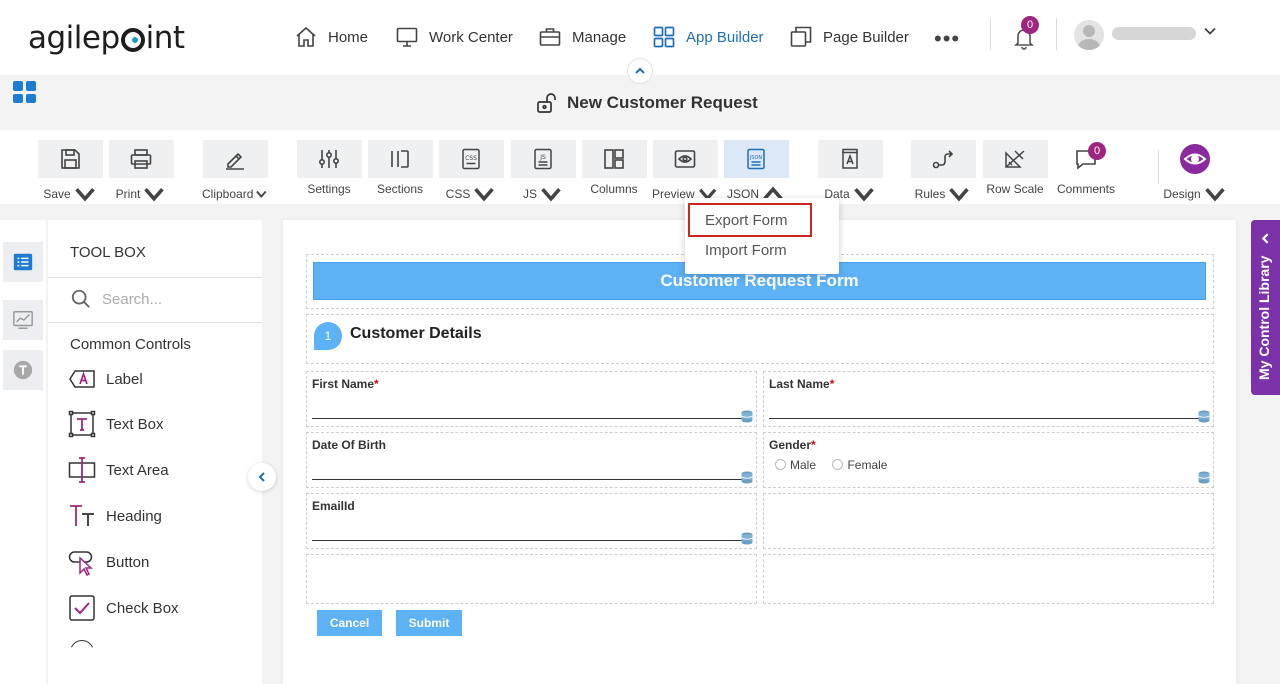 Image resolution: width=1280 pixels, height=684 pixels. I want to click on nav-work-center: Work Center, so click(454, 37).